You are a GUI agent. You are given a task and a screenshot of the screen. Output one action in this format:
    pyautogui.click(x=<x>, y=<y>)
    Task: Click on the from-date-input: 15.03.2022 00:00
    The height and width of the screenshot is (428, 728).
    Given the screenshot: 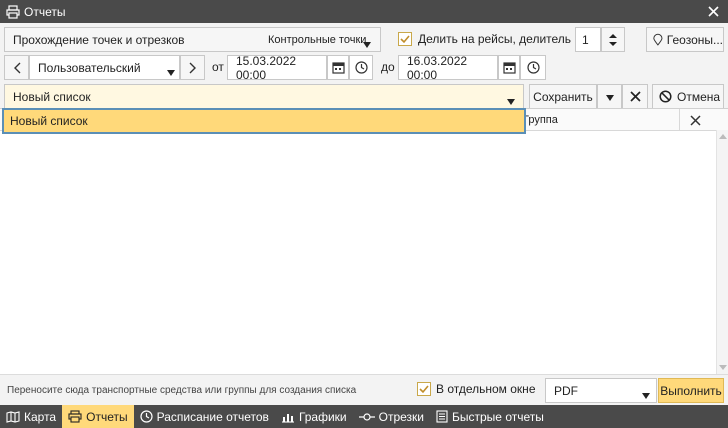 What is the action you would take?
    pyautogui.click(x=277, y=67)
    